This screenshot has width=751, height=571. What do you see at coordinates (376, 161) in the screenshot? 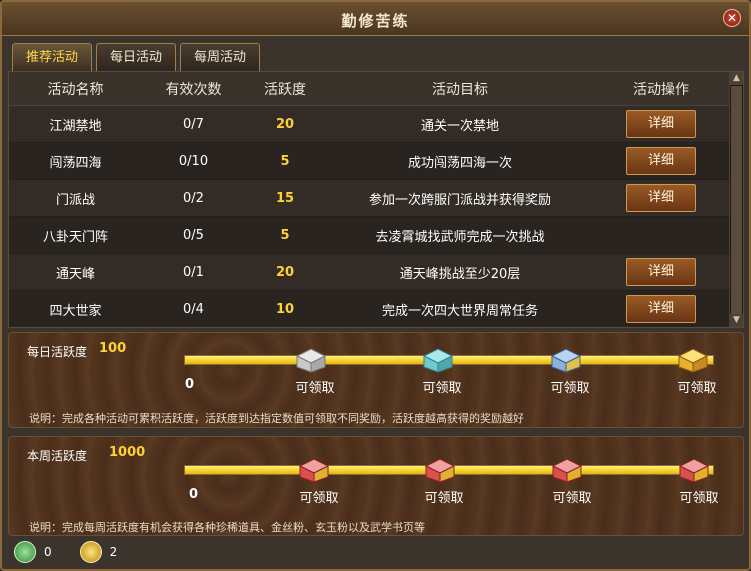
I see `table-row: 闯荡四海 0/10 5 成功闯荡四海一次 详细` at bounding box center [376, 161].